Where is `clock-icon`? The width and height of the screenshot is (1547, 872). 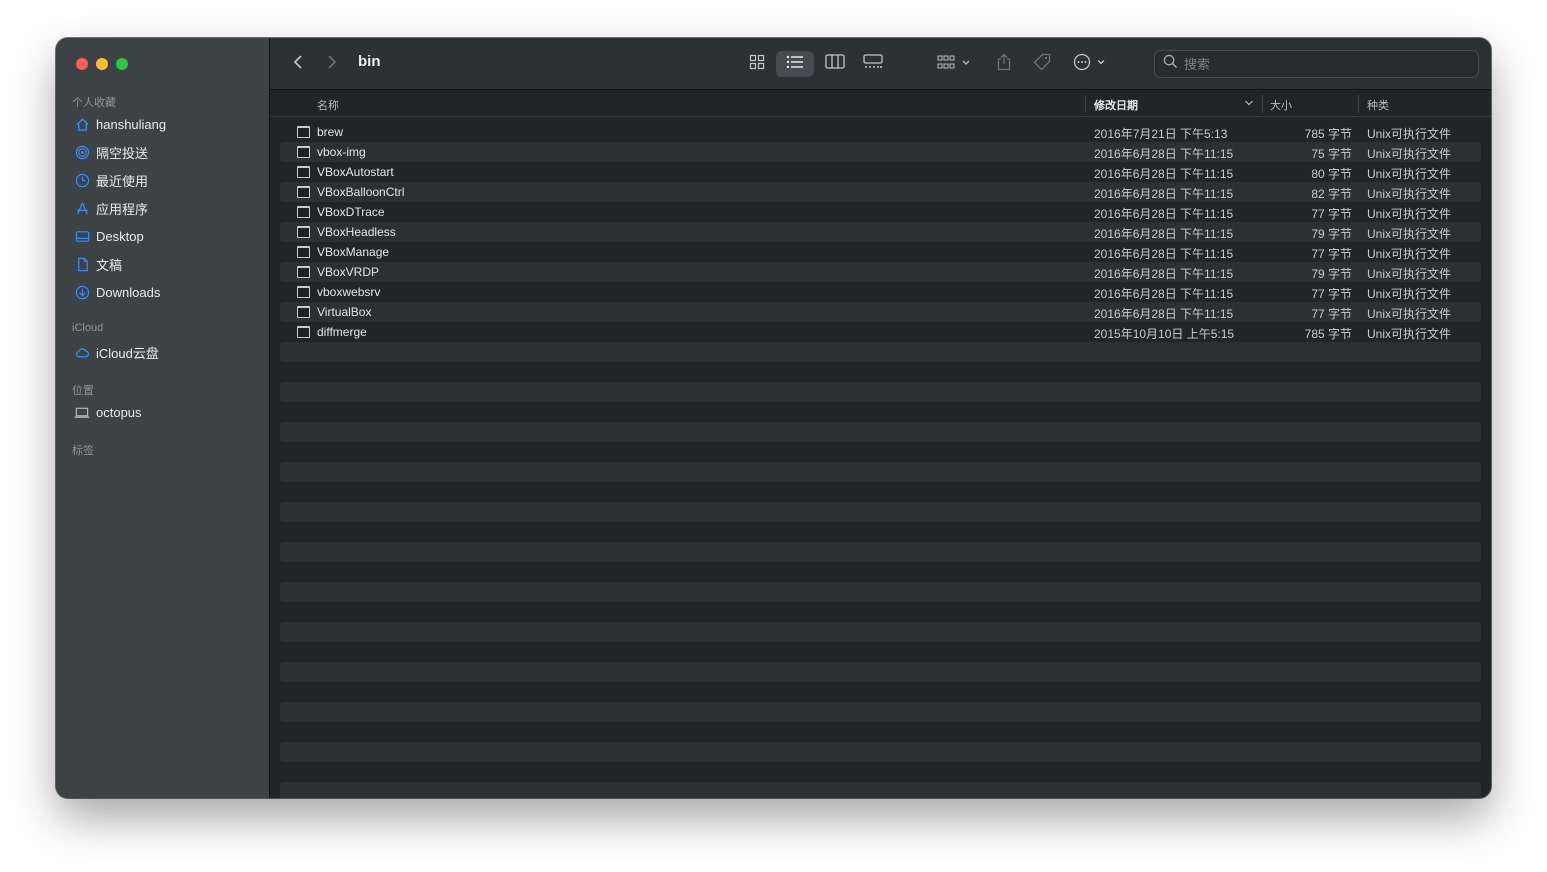
clock-icon is located at coordinates (82, 180).